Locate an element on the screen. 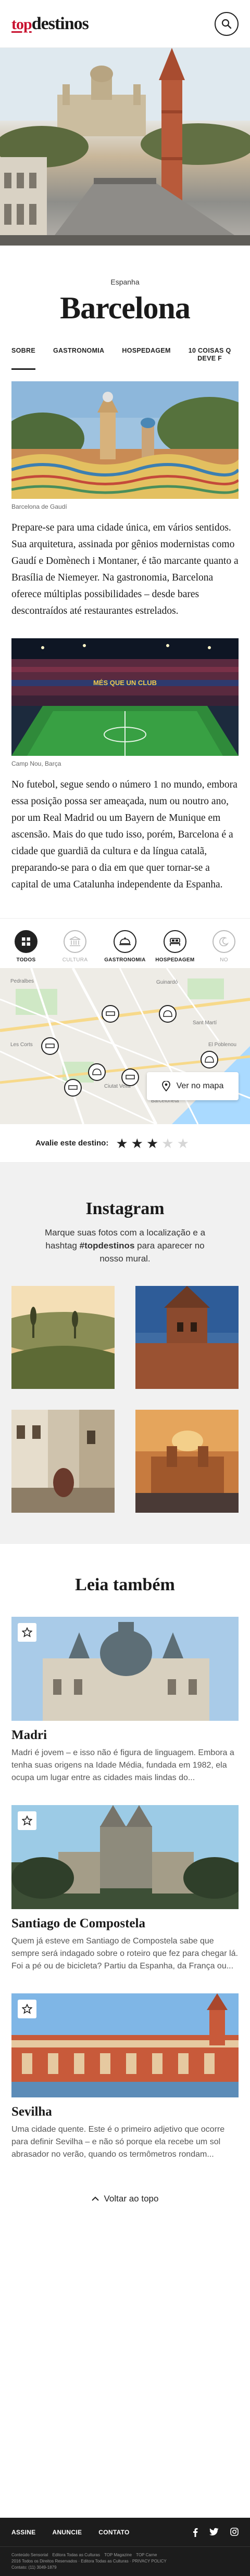 Image resolution: width=250 pixels, height=2576 pixels. twitter-icon is located at coordinates (214, 2532).